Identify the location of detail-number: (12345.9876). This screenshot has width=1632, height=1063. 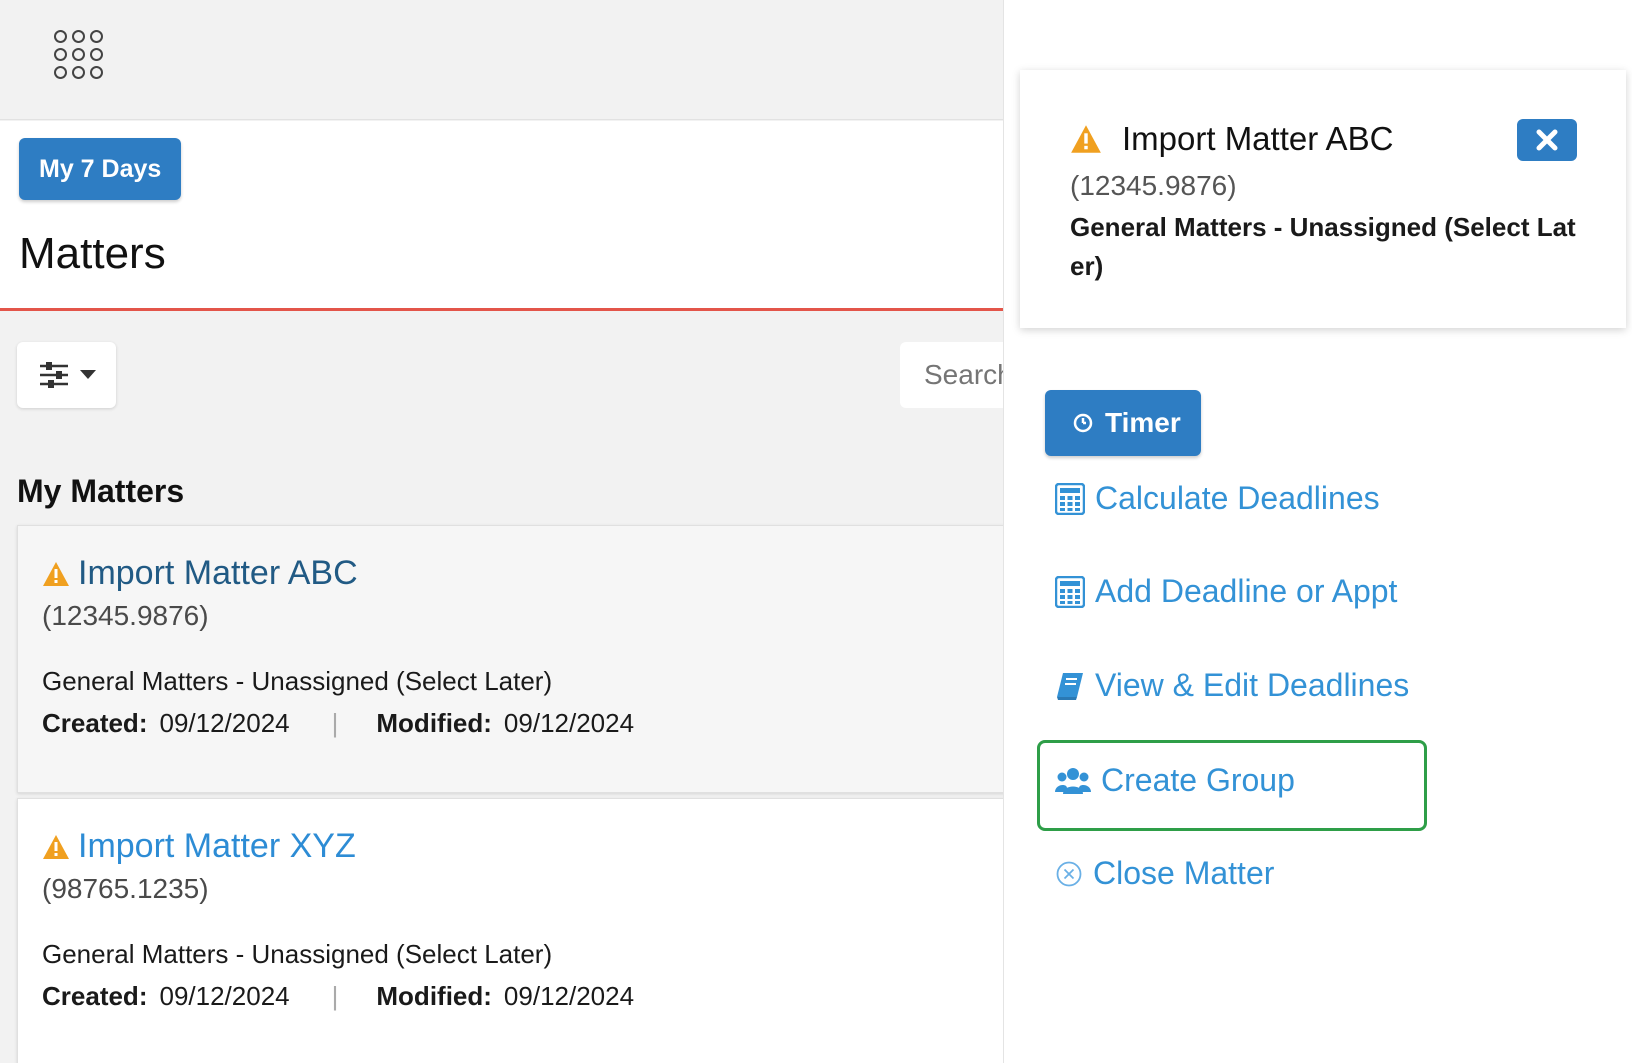
(1153, 185).